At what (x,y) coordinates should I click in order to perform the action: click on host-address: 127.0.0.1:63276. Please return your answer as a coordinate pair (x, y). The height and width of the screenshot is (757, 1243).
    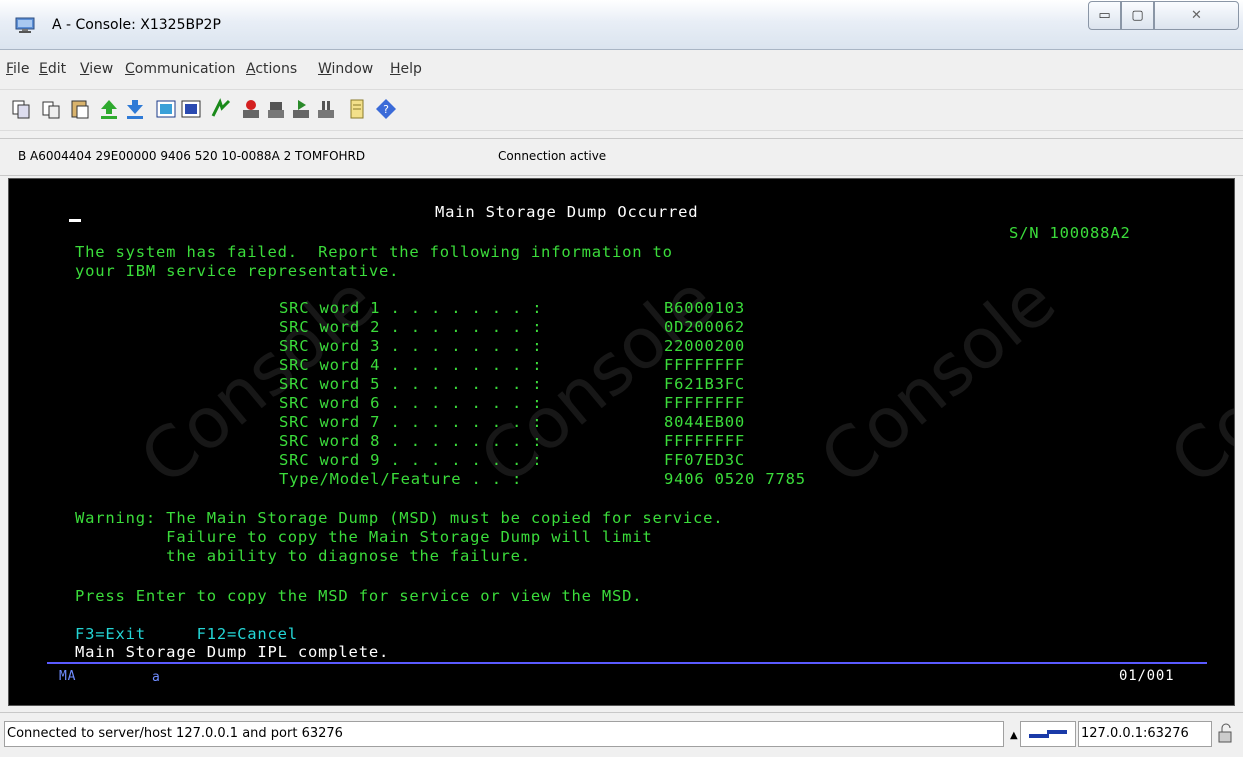
    Looking at the image, I should click on (1145, 734).